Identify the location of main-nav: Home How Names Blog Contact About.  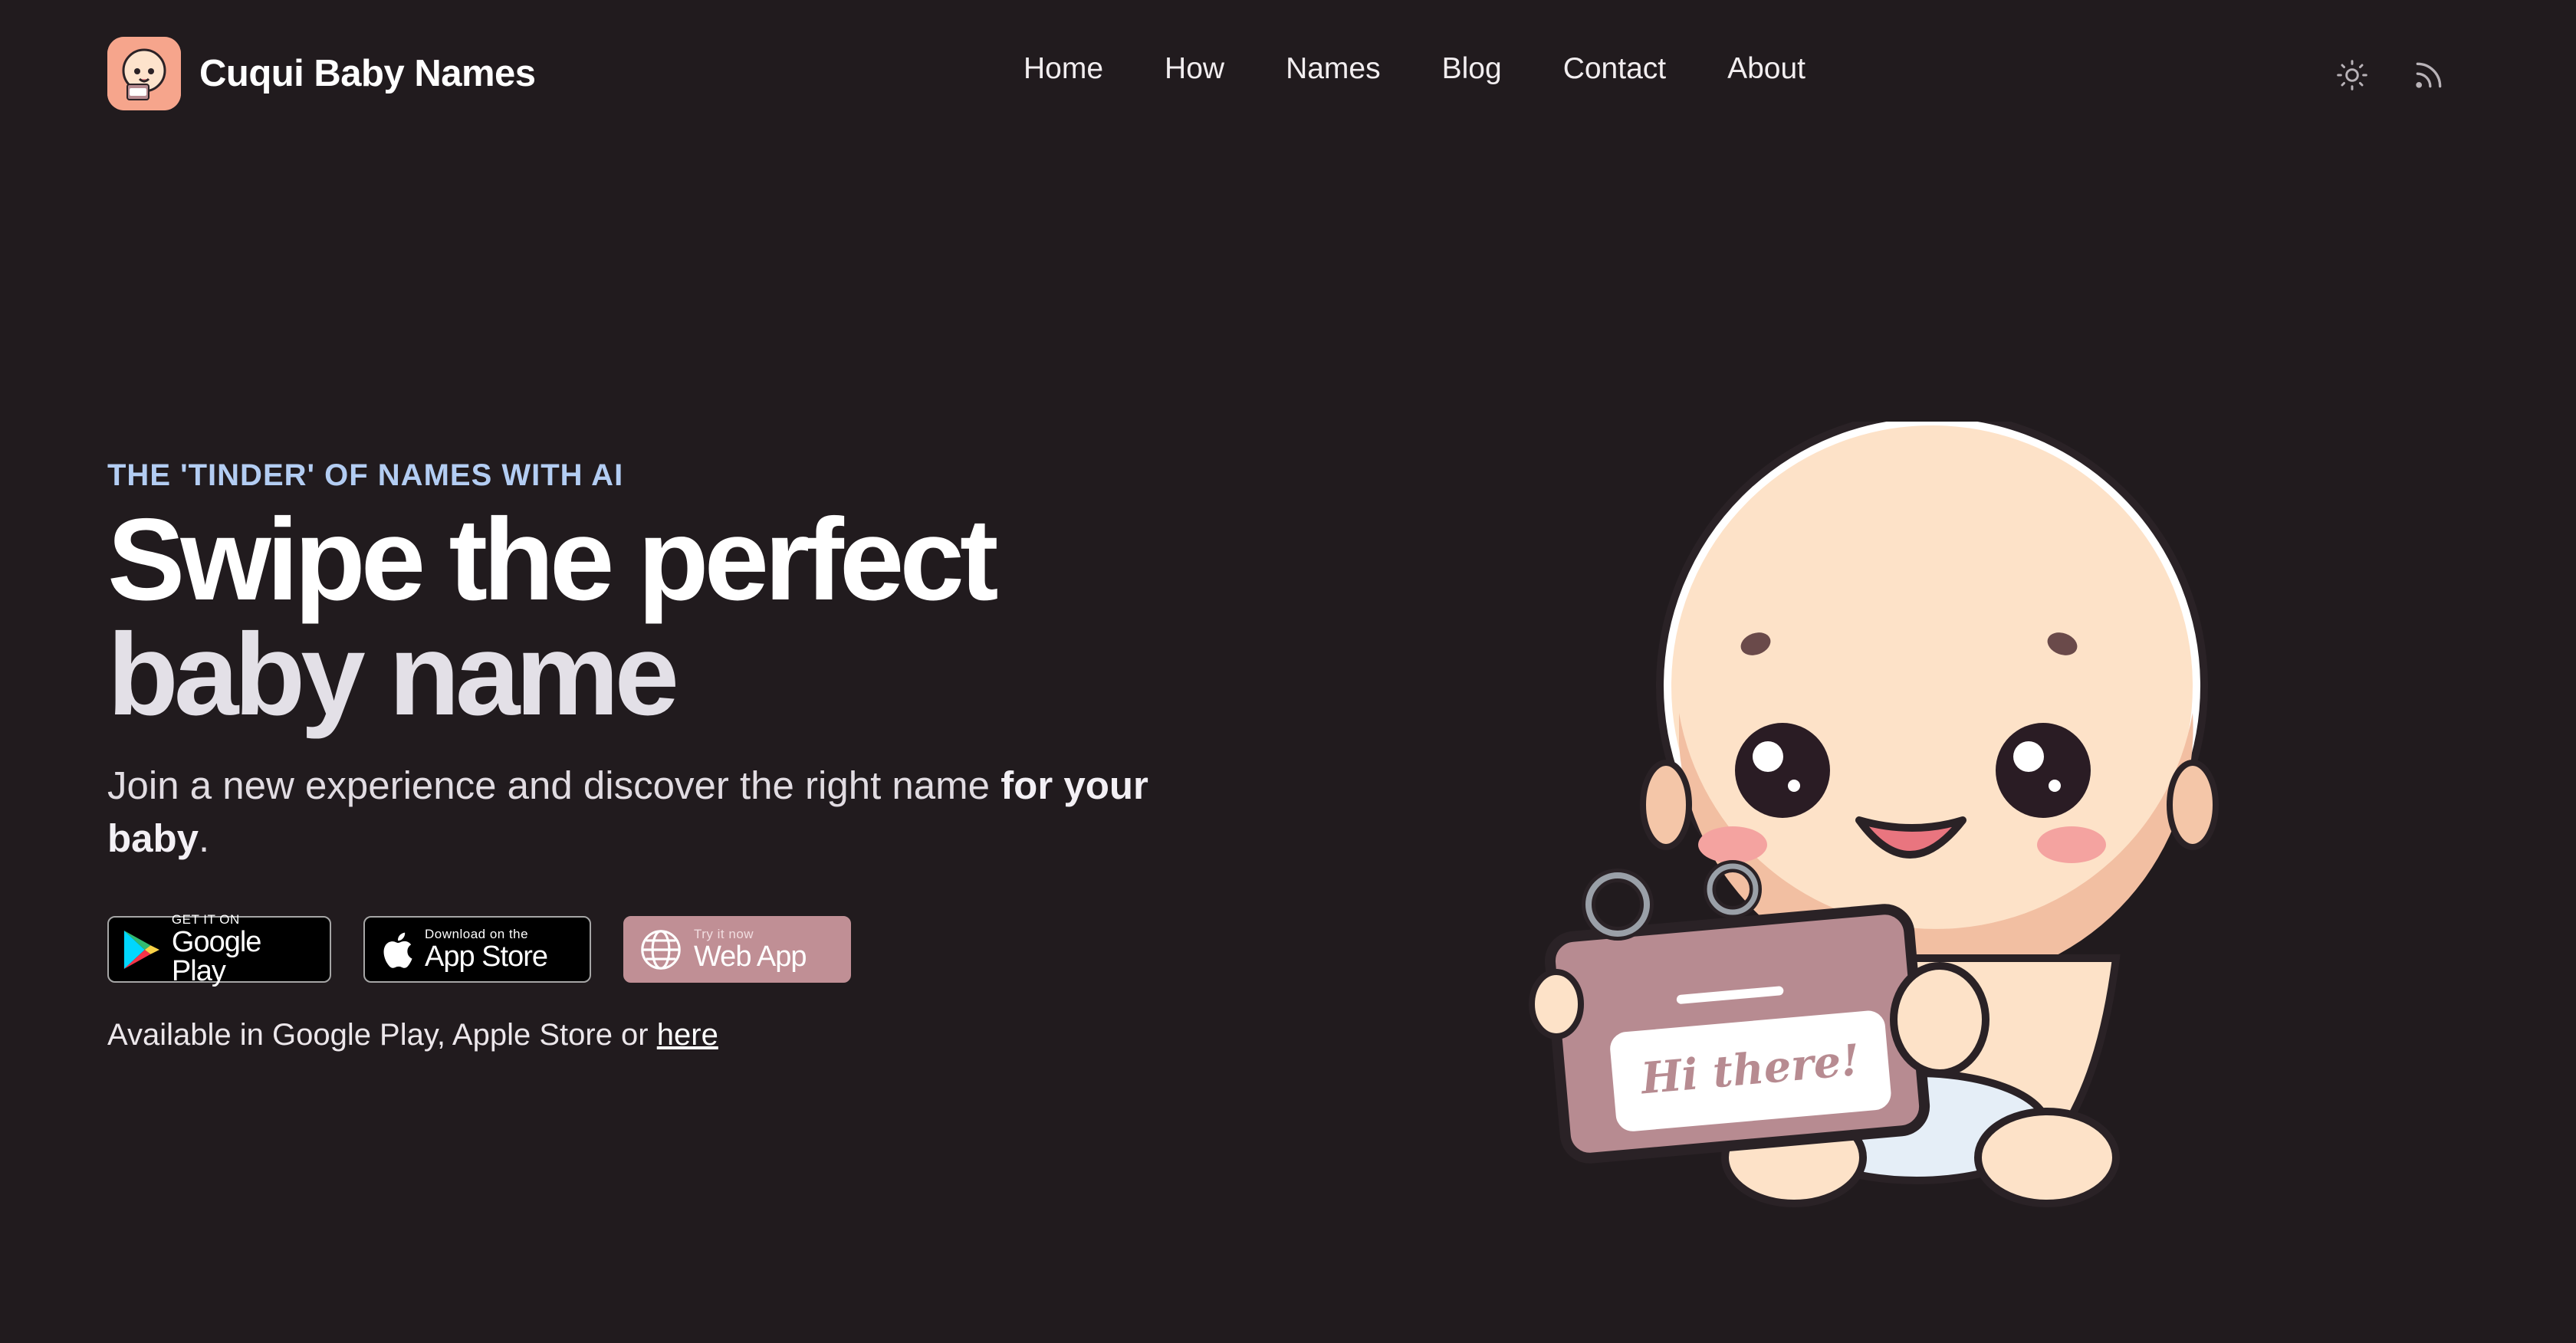
(1415, 69).